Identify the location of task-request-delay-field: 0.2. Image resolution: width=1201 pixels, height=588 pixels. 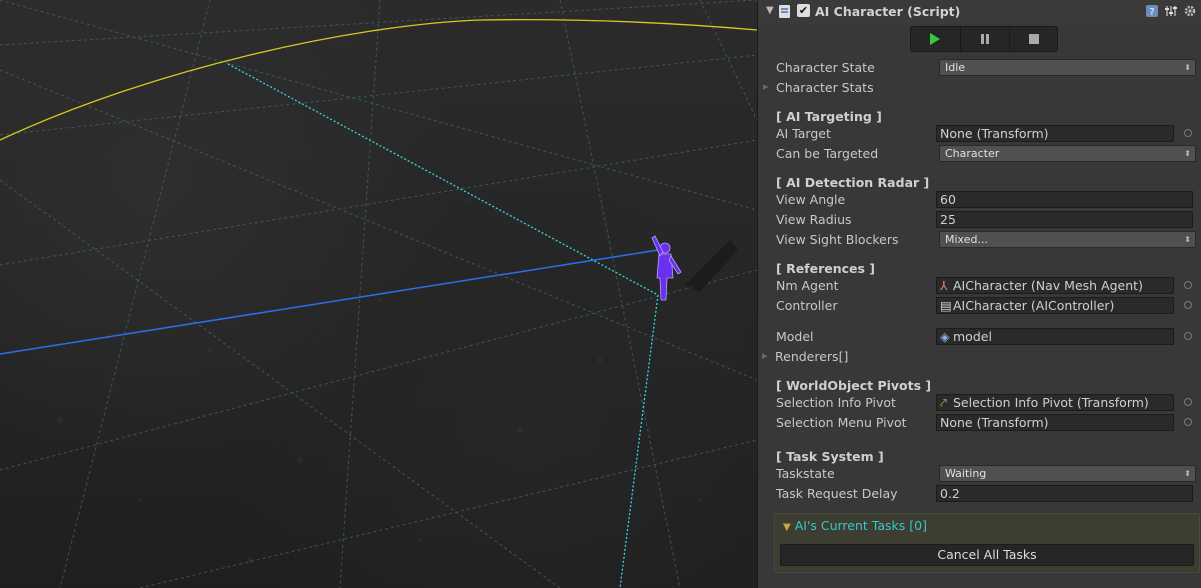
(1064, 493).